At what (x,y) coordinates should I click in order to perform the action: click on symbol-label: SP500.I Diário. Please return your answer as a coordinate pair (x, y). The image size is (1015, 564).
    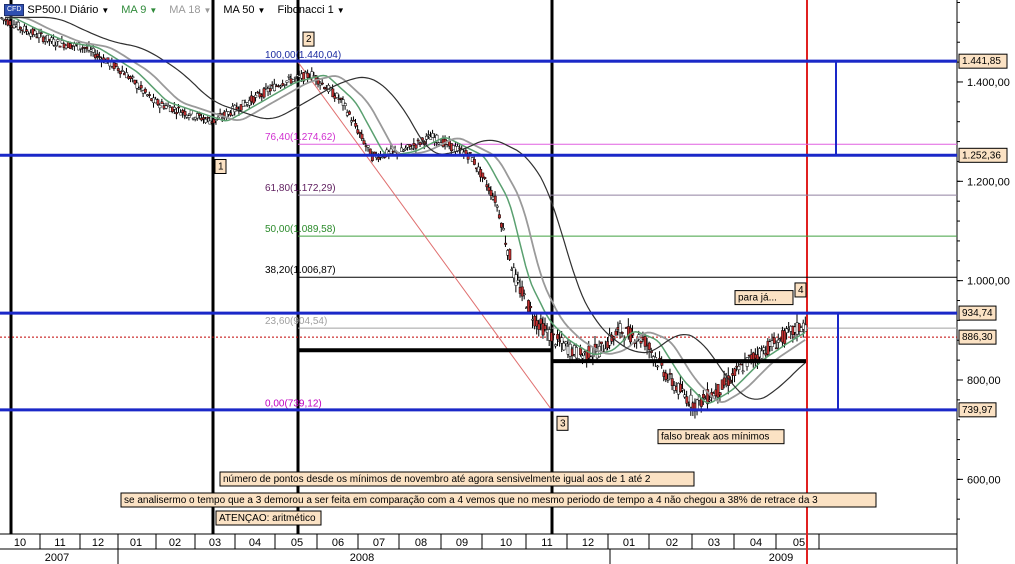
    Looking at the image, I should click on (63, 10).